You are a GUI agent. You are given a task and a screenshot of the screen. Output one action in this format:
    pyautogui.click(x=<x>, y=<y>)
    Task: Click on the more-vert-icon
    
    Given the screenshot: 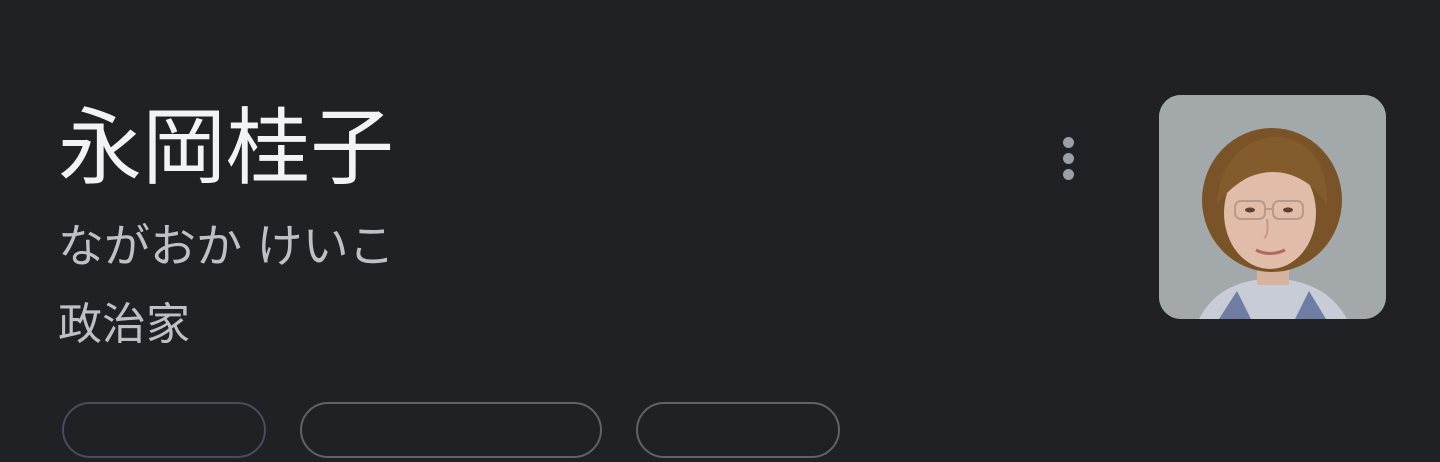 What is the action you would take?
    pyautogui.click(x=1068, y=142)
    